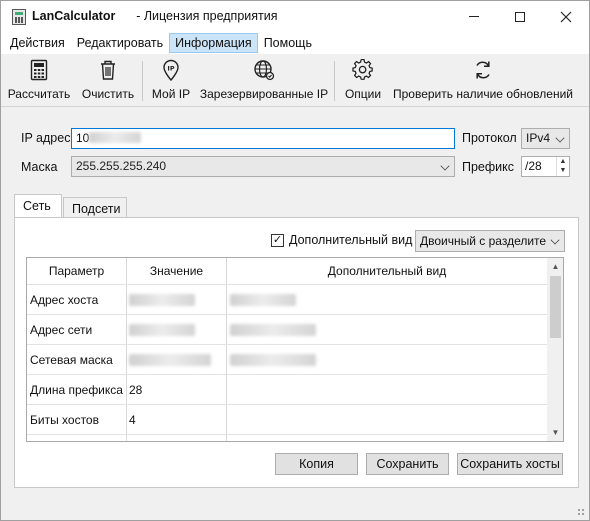 The image size is (590, 521). What do you see at coordinates (288, 43) in the screenshot?
I see `menu-help: Помощь` at bounding box center [288, 43].